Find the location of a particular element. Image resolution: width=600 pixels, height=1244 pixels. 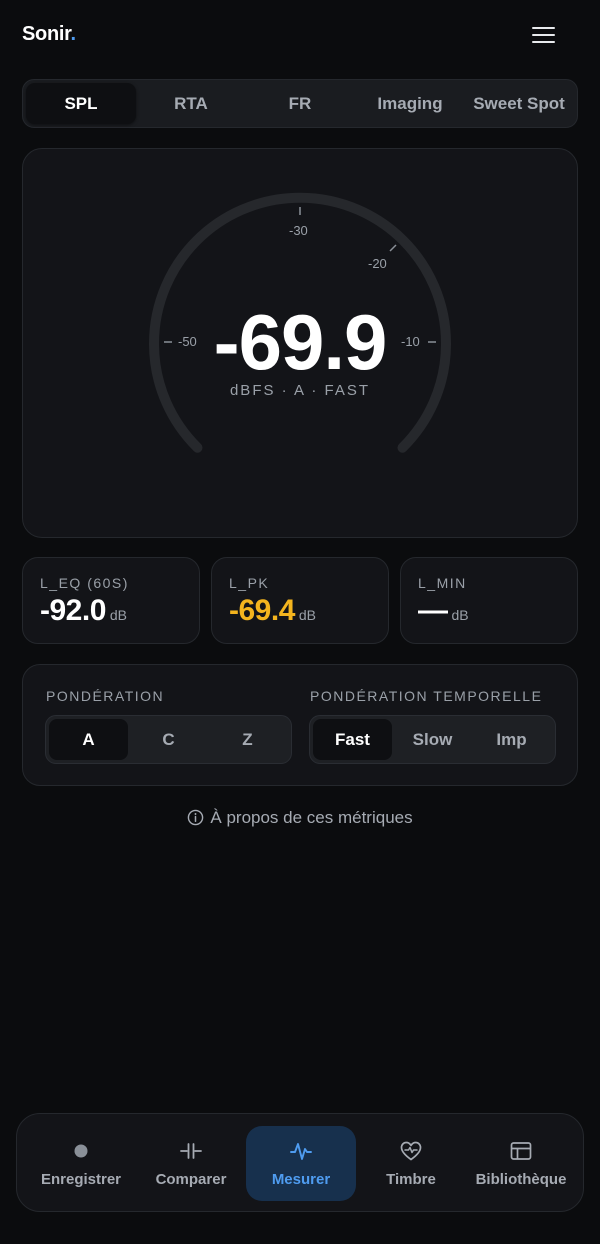

stat-label: L_PK is located at coordinates (249, 583).